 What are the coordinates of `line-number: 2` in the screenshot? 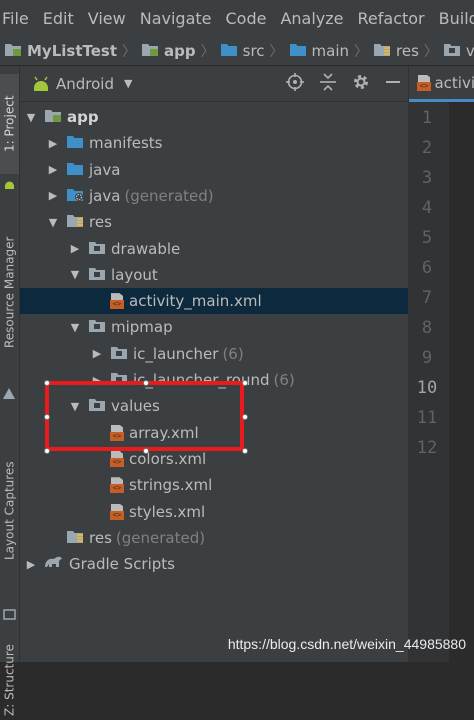 It's located at (427, 148).